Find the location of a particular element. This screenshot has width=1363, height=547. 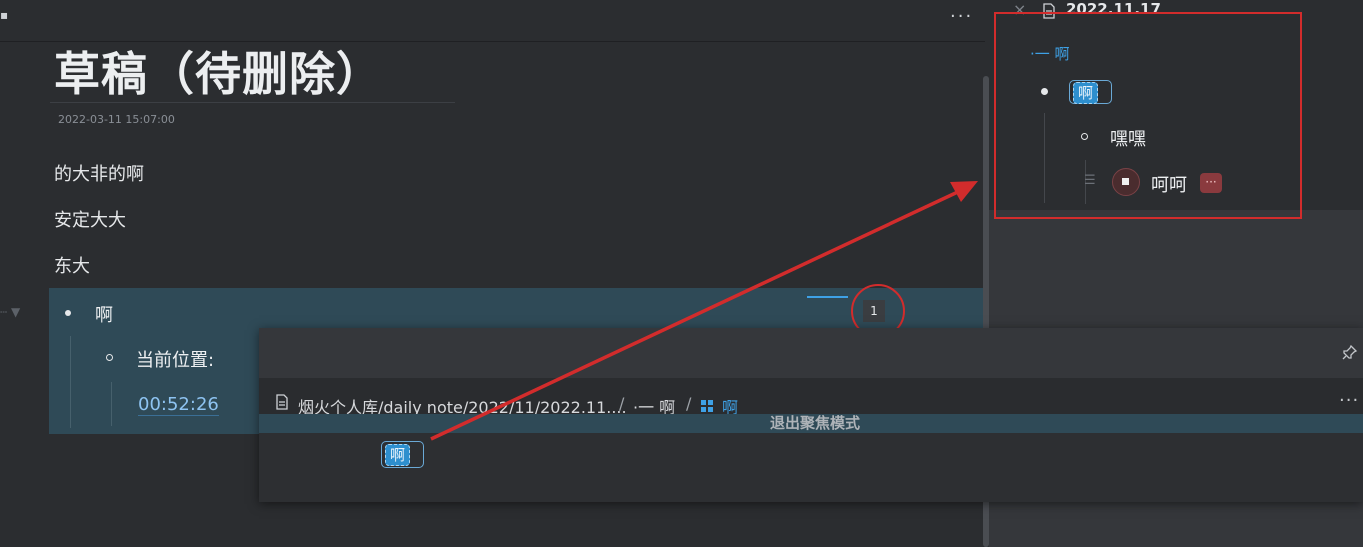

list-item: 当前位置: is located at coordinates (175, 359).